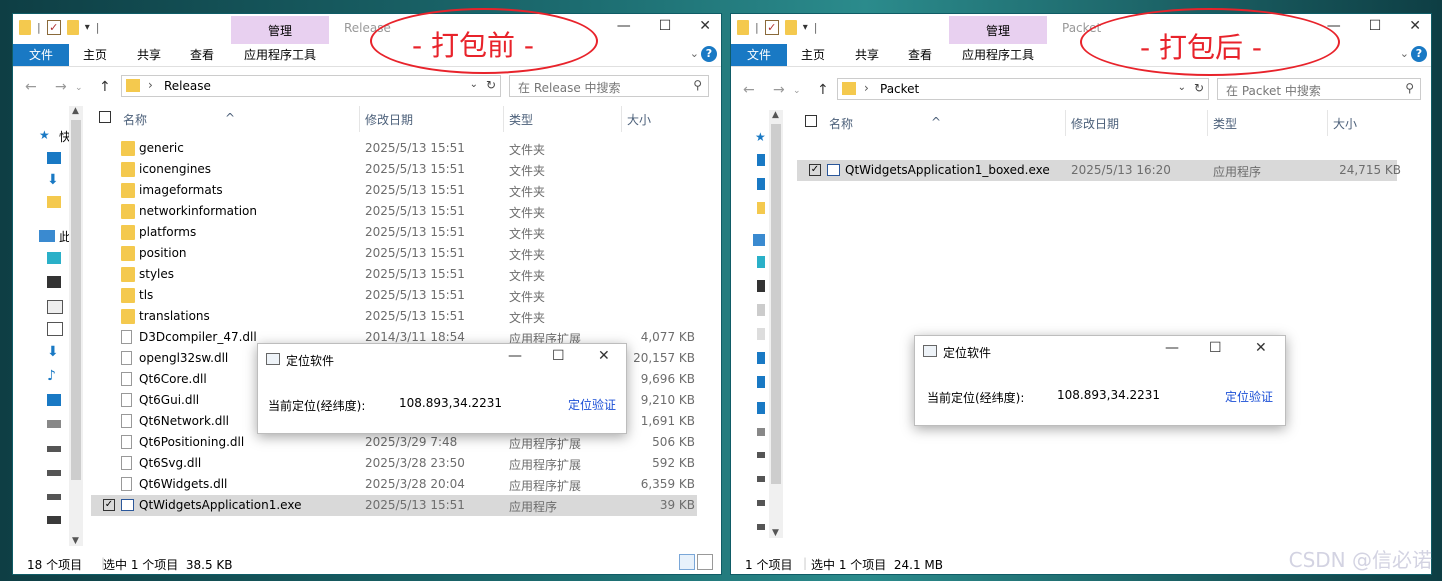  Describe the element at coordinates (394, 148) in the screenshot. I see `table-row: generic 2025/5/13 15:51 文件夹` at that location.